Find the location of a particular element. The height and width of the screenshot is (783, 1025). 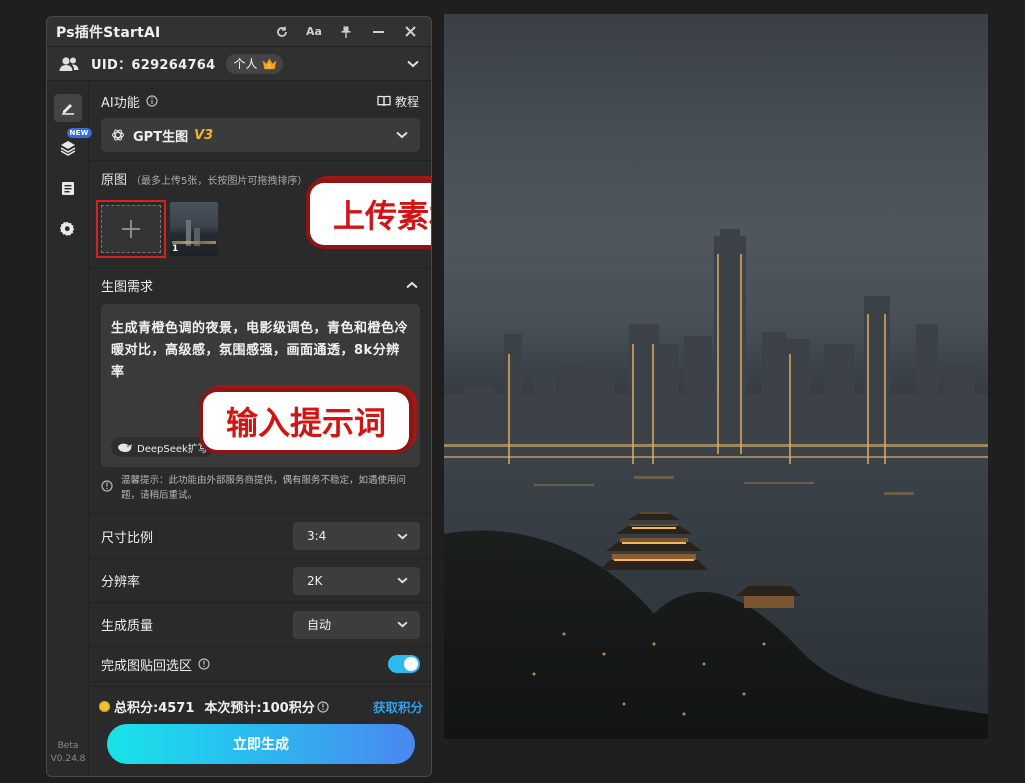

footer: 总积分:4571 本次预计:100积分 获取积分 立即生成 is located at coordinates (260, 731).